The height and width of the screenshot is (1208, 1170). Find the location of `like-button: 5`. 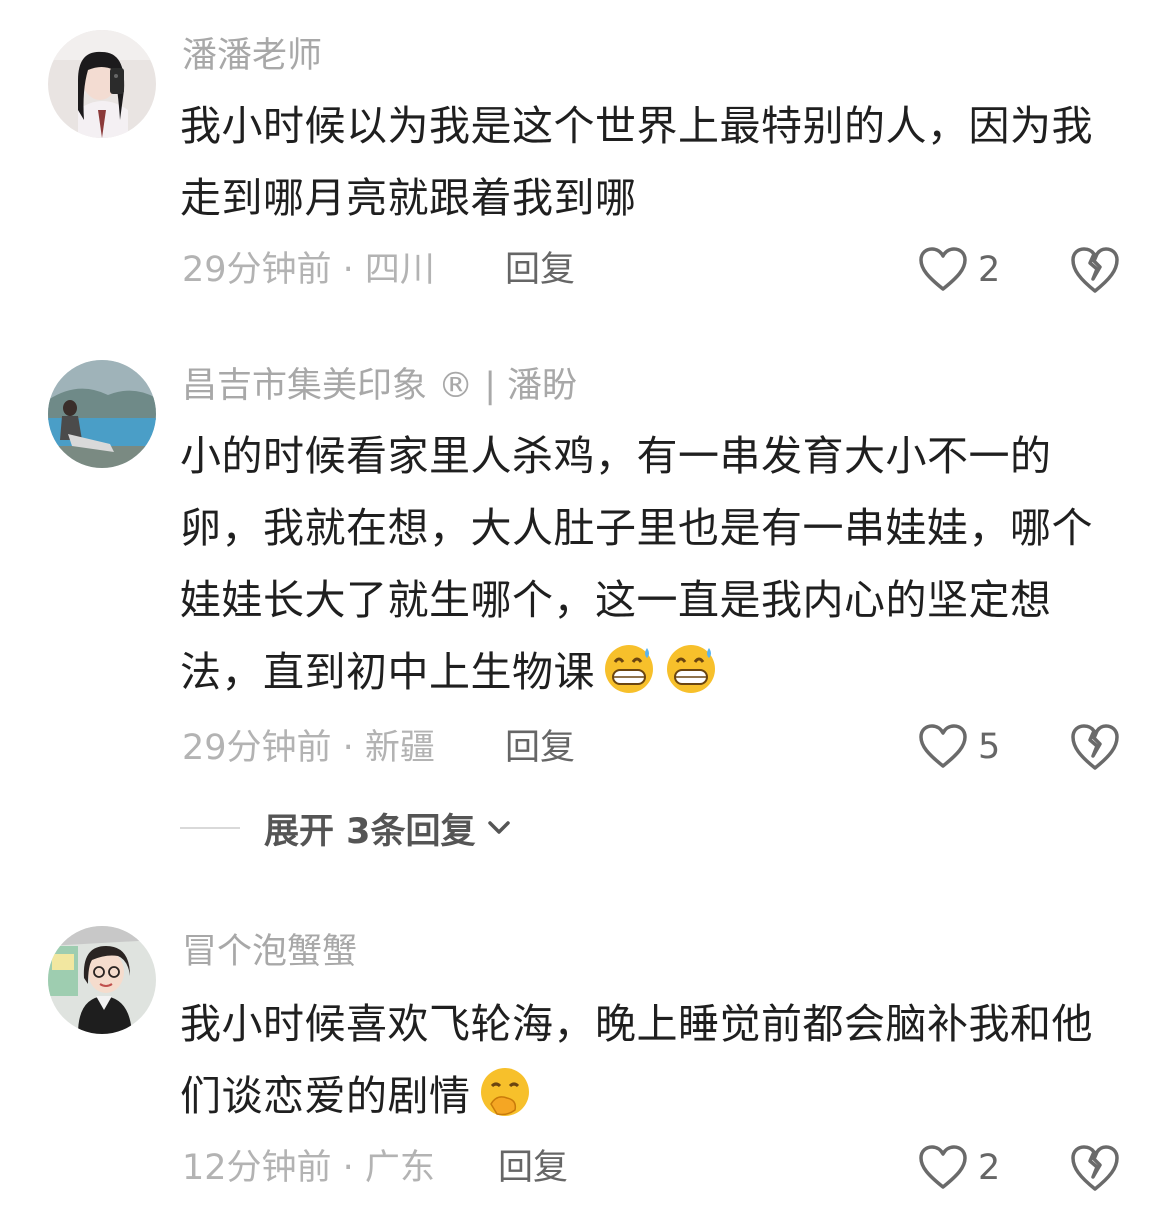

like-button: 5 is located at coordinates (959, 747).